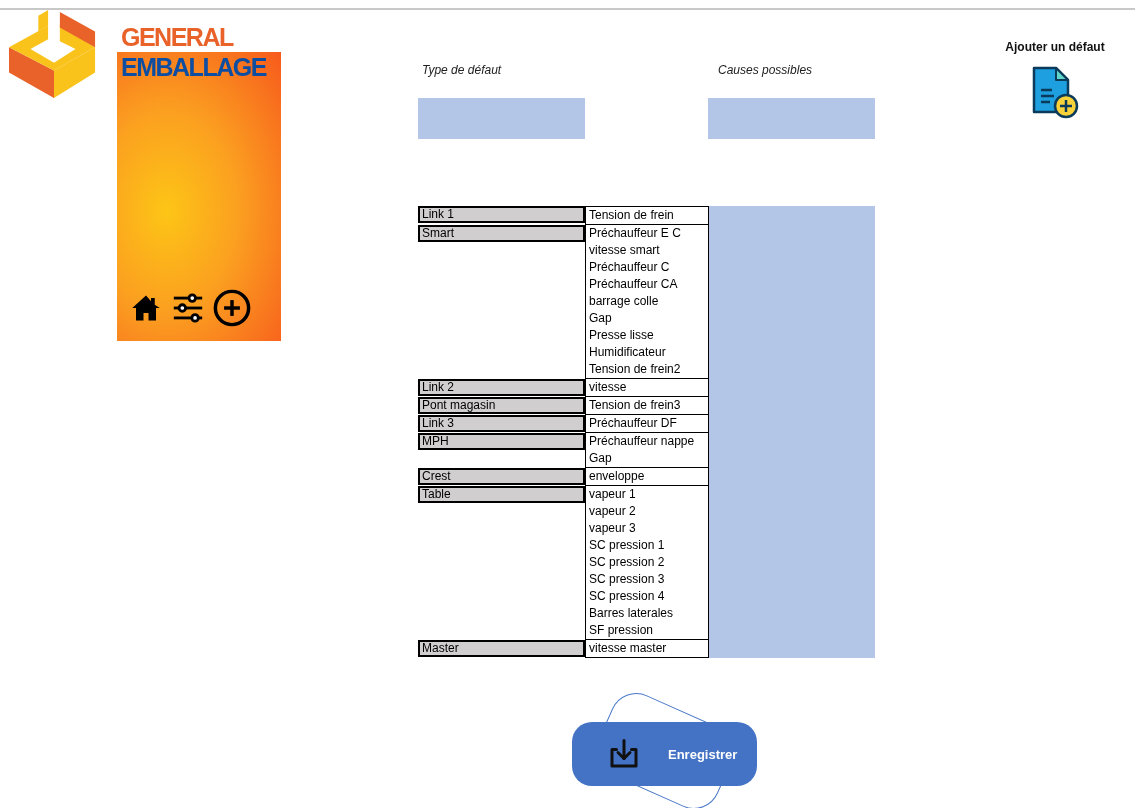 Image resolution: width=1135 pixels, height=808 pixels. Describe the element at coordinates (647, 215) in the screenshot. I see `list-item: Tension de frein` at that location.